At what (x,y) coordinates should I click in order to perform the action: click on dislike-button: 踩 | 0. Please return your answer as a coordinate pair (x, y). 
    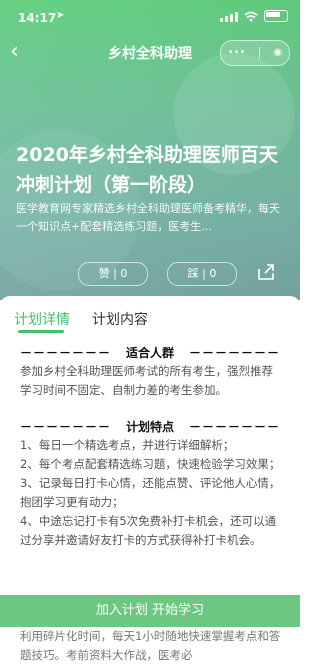
    Looking at the image, I should click on (202, 274).